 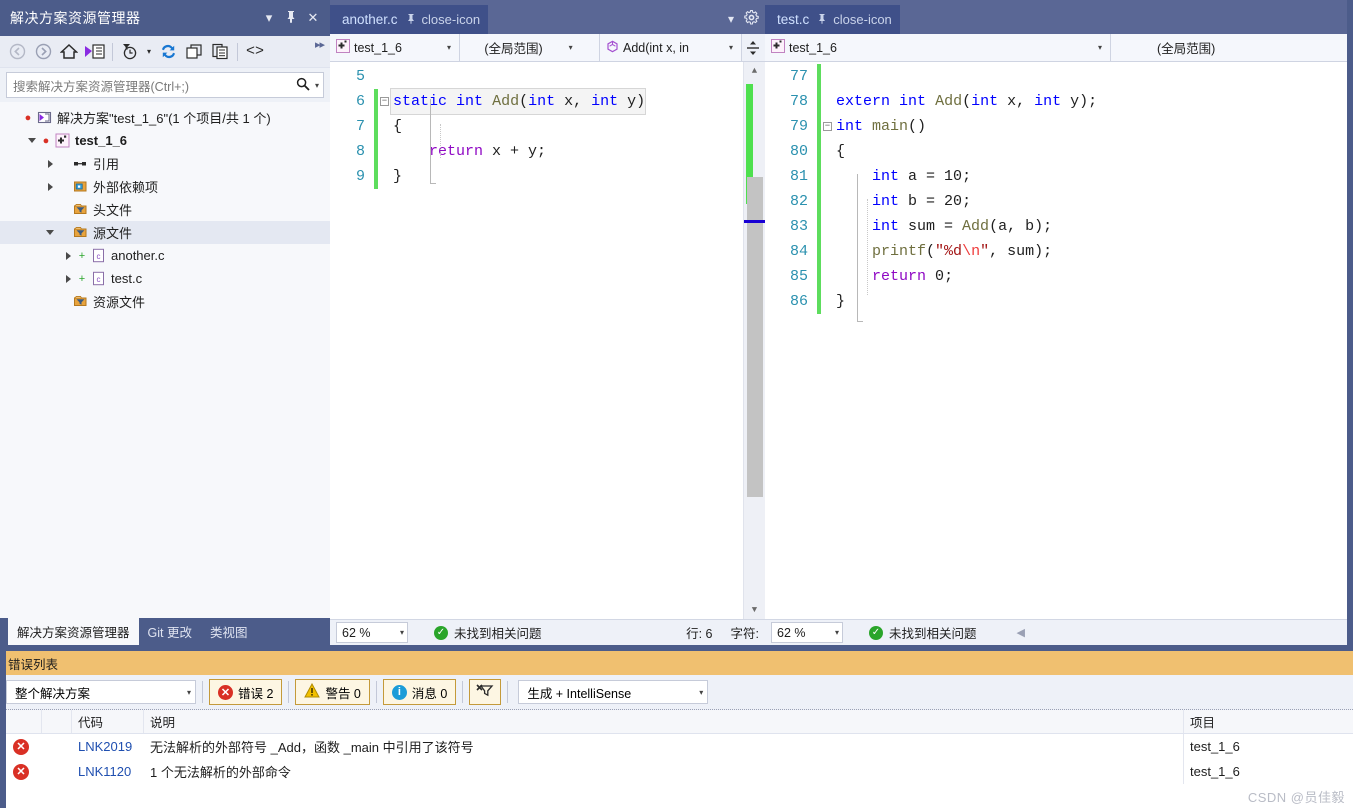 I want to click on member-selector-left: Add(int x, in ▾, so click(x=671, y=47).